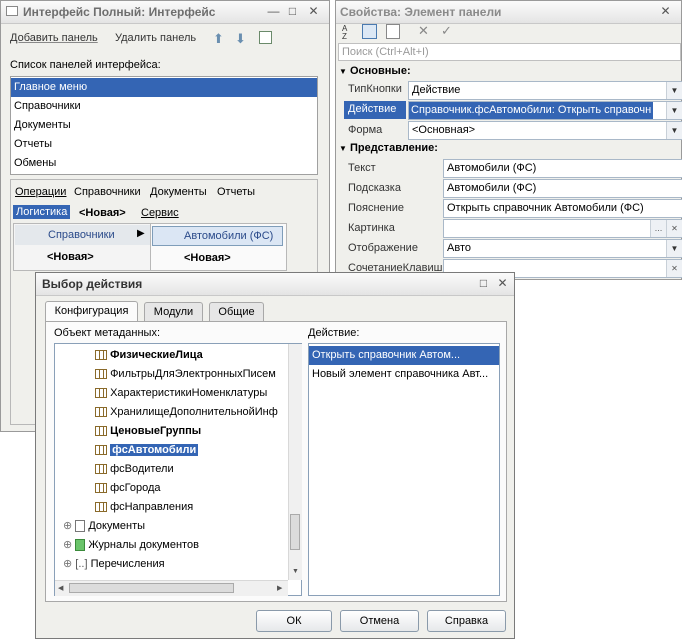 This screenshot has height=639, width=682. Describe the element at coordinates (423, 31) in the screenshot. I see `delete-icon: ✕` at that location.